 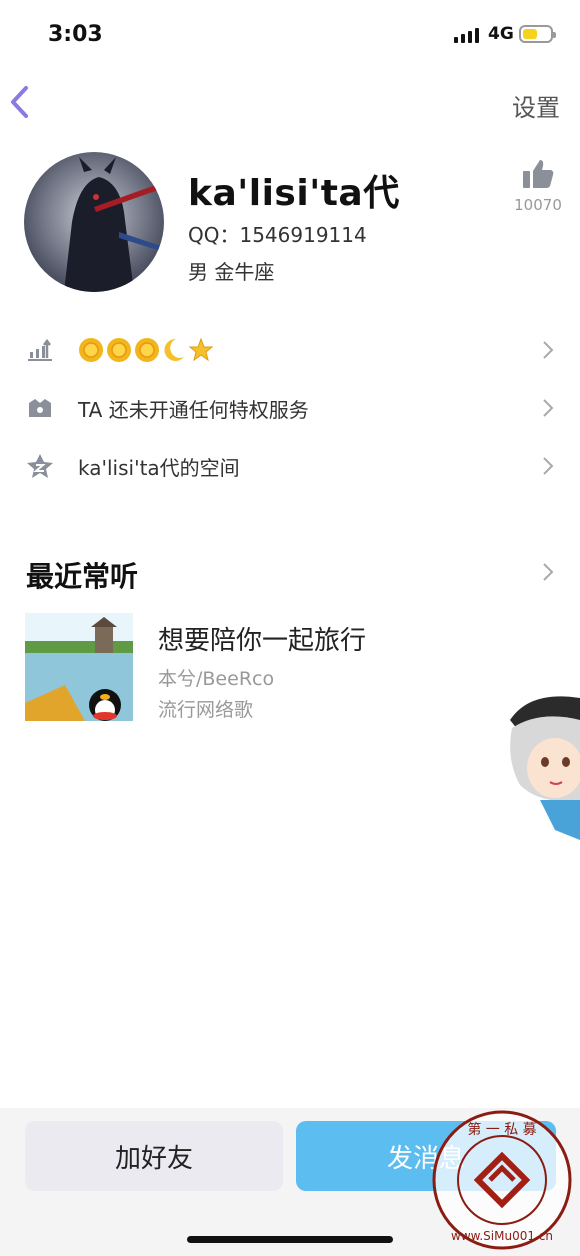 What do you see at coordinates (538, 174) in the screenshot?
I see `thumbs-up-icon` at bounding box center [538, 174].